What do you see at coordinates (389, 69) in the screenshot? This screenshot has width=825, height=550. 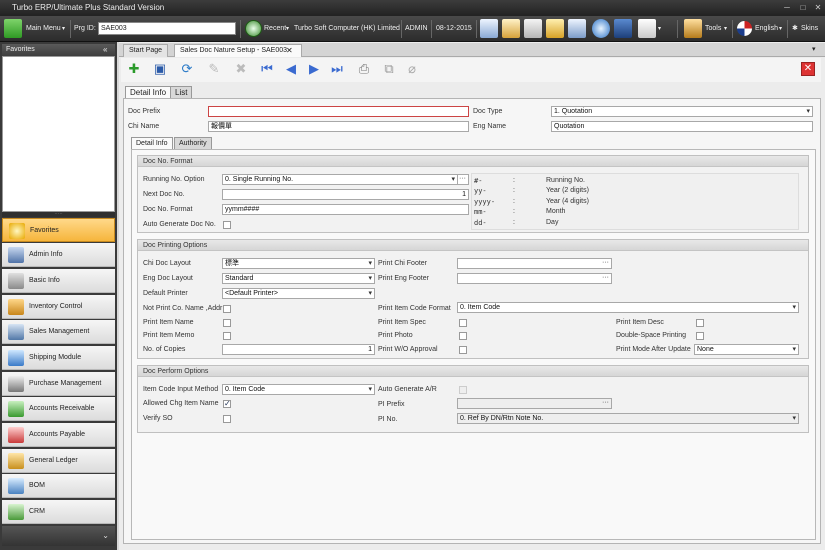 I see `copy-icon: ⧉` at bounding box center [389, 69].